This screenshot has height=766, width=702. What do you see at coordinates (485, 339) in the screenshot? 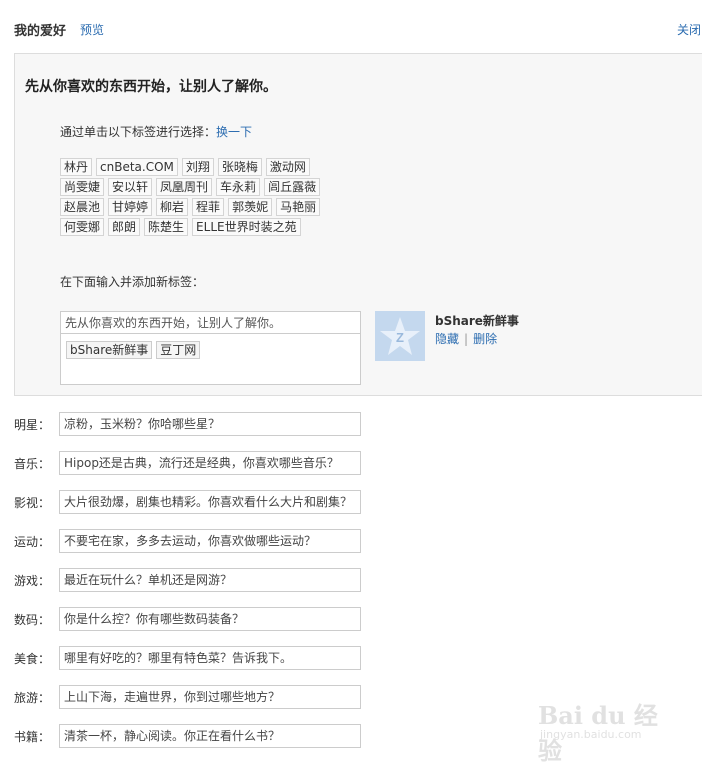
I see `delete-link: 删除` at bounding box center [485, 339].